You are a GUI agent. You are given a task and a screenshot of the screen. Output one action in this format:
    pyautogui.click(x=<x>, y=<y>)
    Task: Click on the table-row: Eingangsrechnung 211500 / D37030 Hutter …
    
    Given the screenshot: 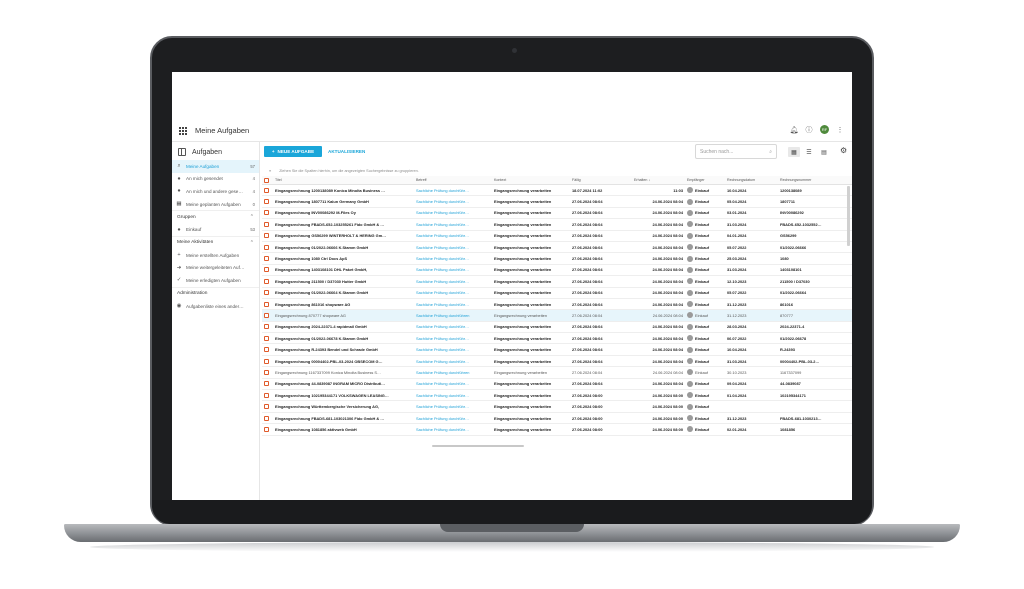 What is the action you would take?
    pyautogui.click(x=557, y=282)
    